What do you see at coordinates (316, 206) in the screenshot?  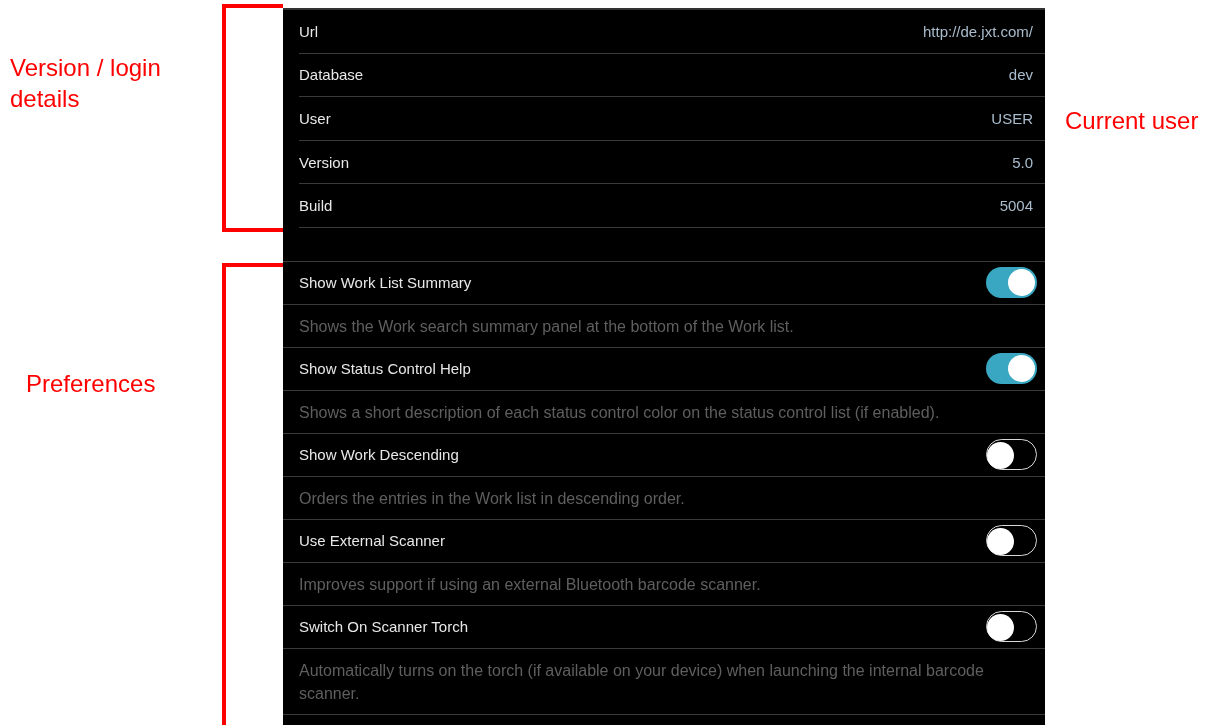 I see `row-label: Build` at bounding box center [316, 206].